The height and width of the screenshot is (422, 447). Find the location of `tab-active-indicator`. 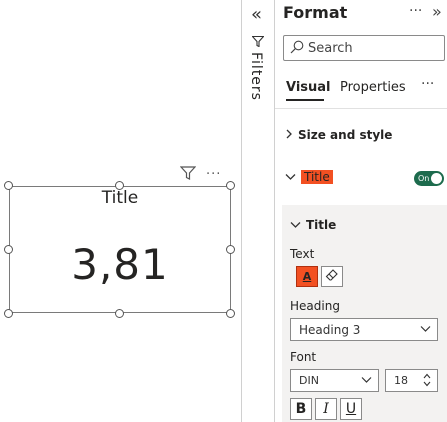

tab-active-indicator is located at coordinates (305, 100).